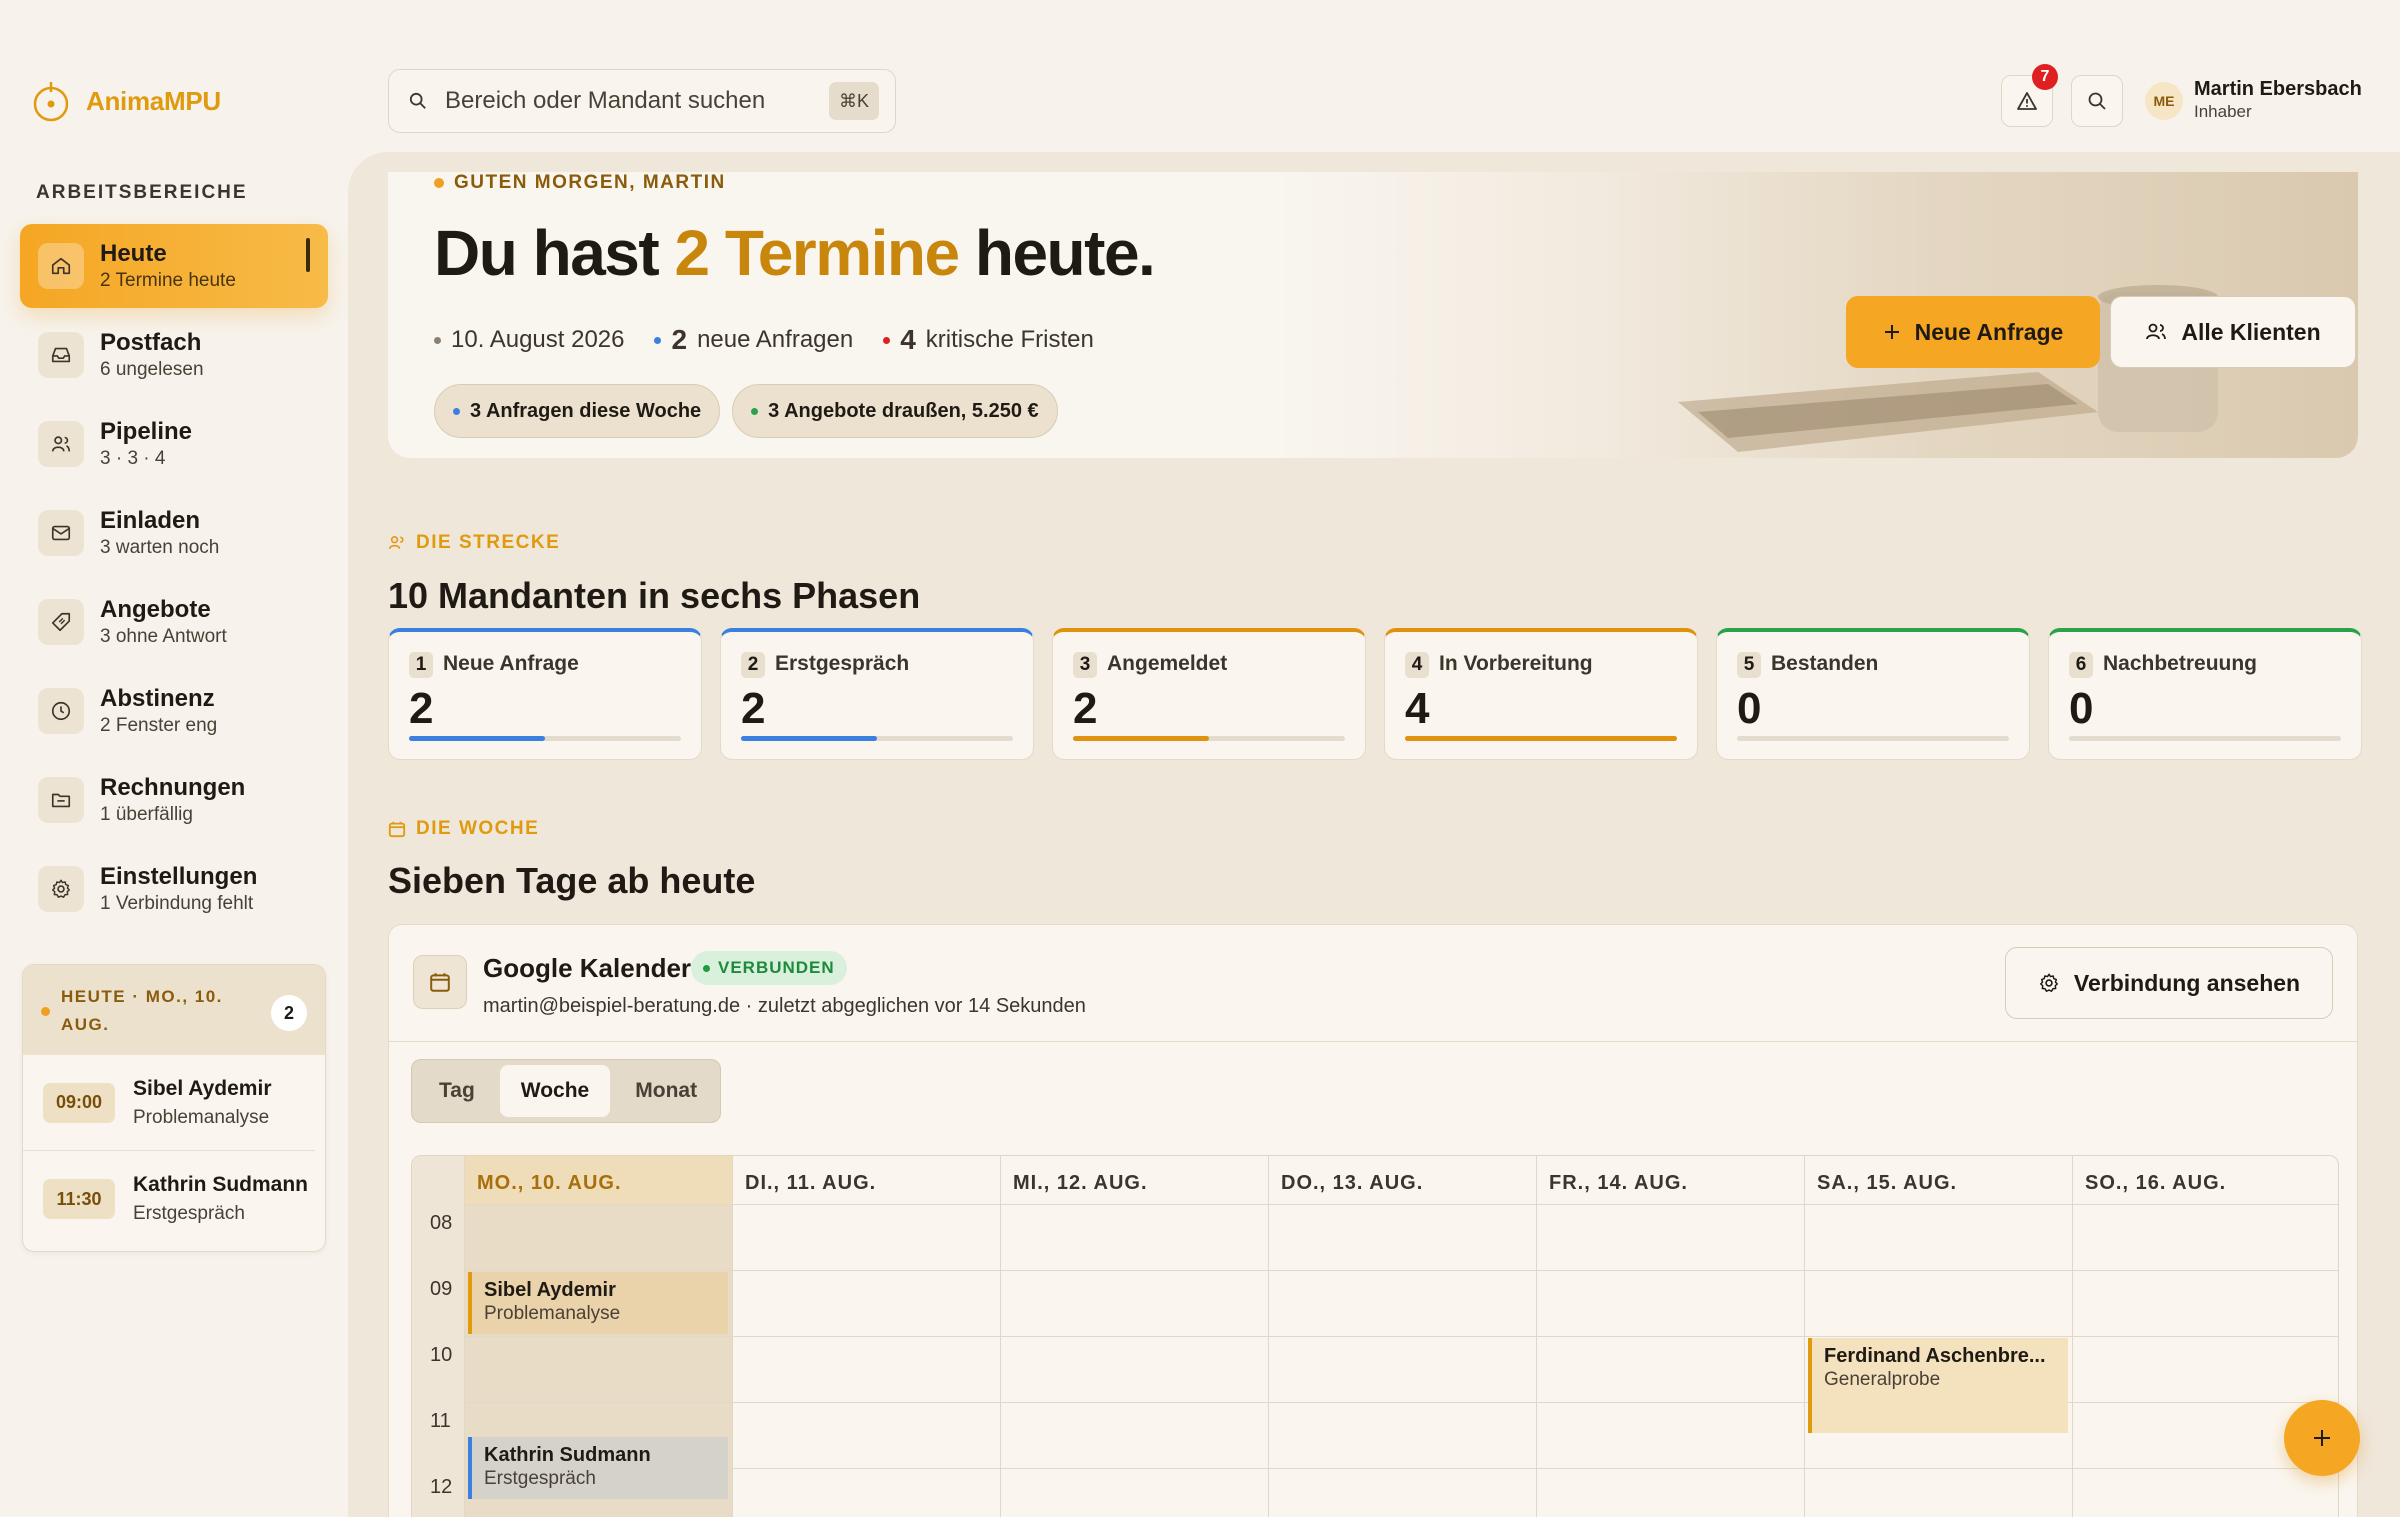 The height and width of the screenshot is (1517, 2400). What do you see at coordinates (2180, 663) in the screenshot?
I see `phase-label: Nachbetreuung` at bounding box center [2180, 663].